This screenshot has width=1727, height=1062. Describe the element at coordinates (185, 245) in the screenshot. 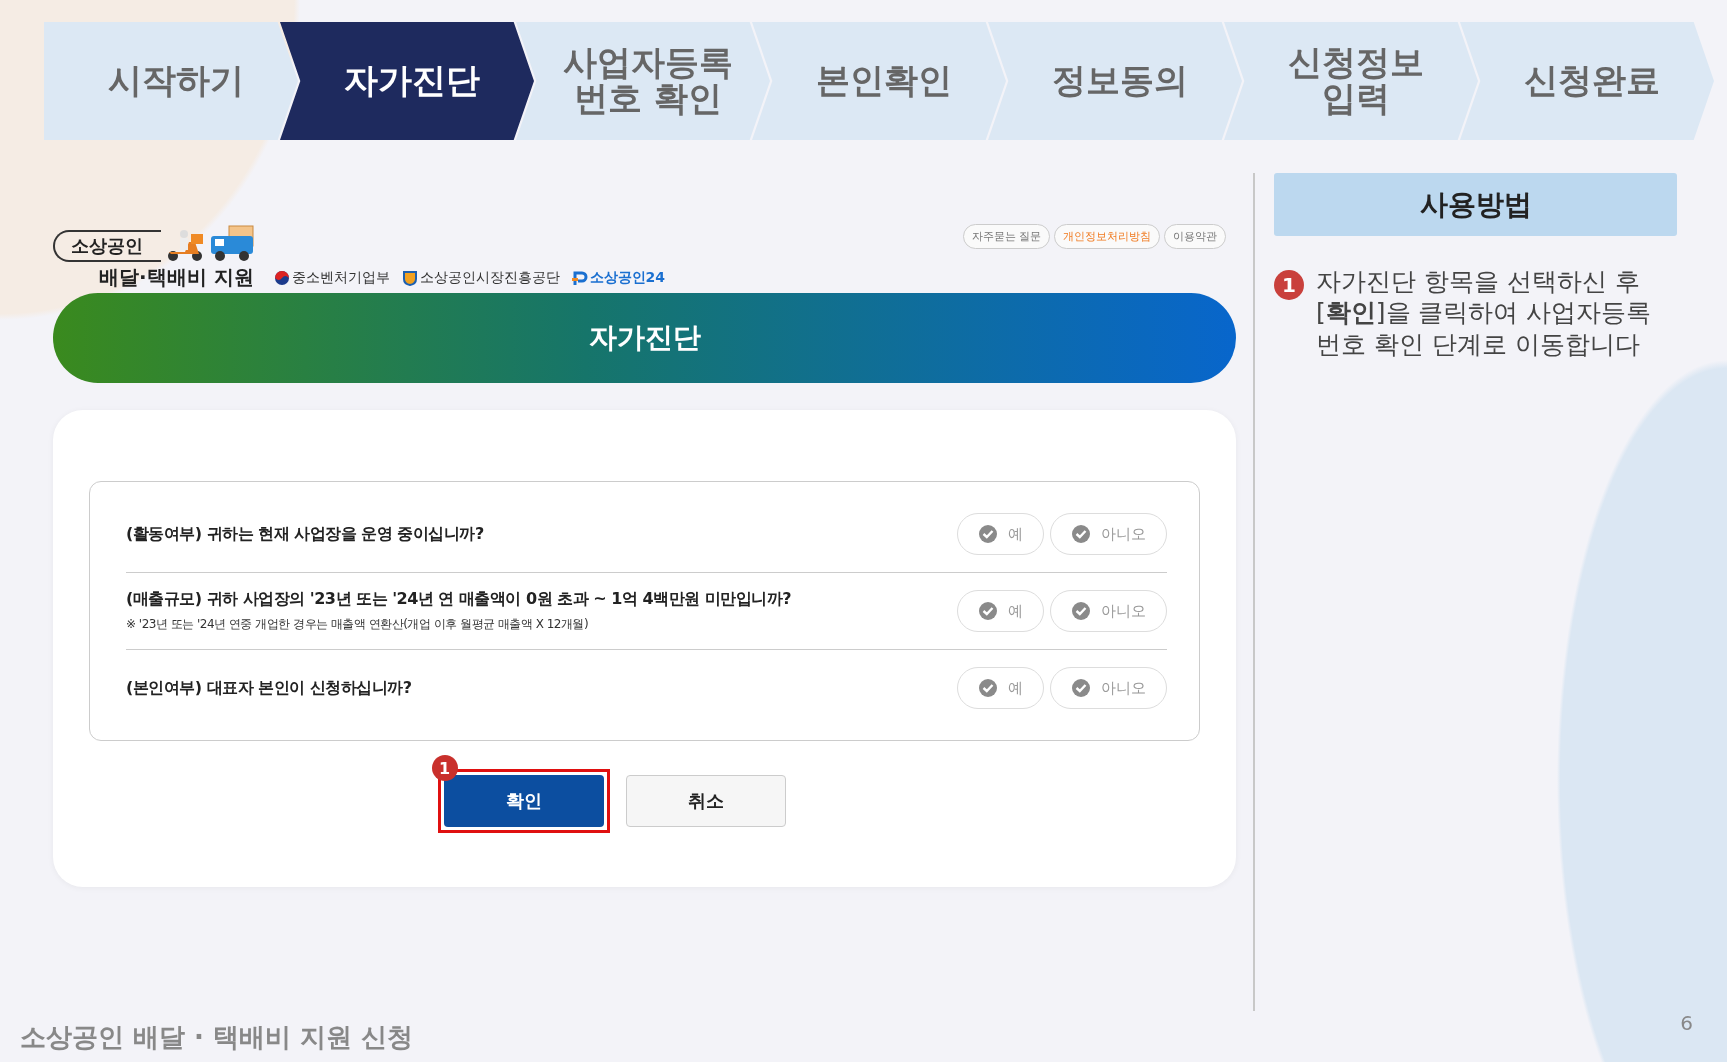

I see `scooter-icon` at that location.